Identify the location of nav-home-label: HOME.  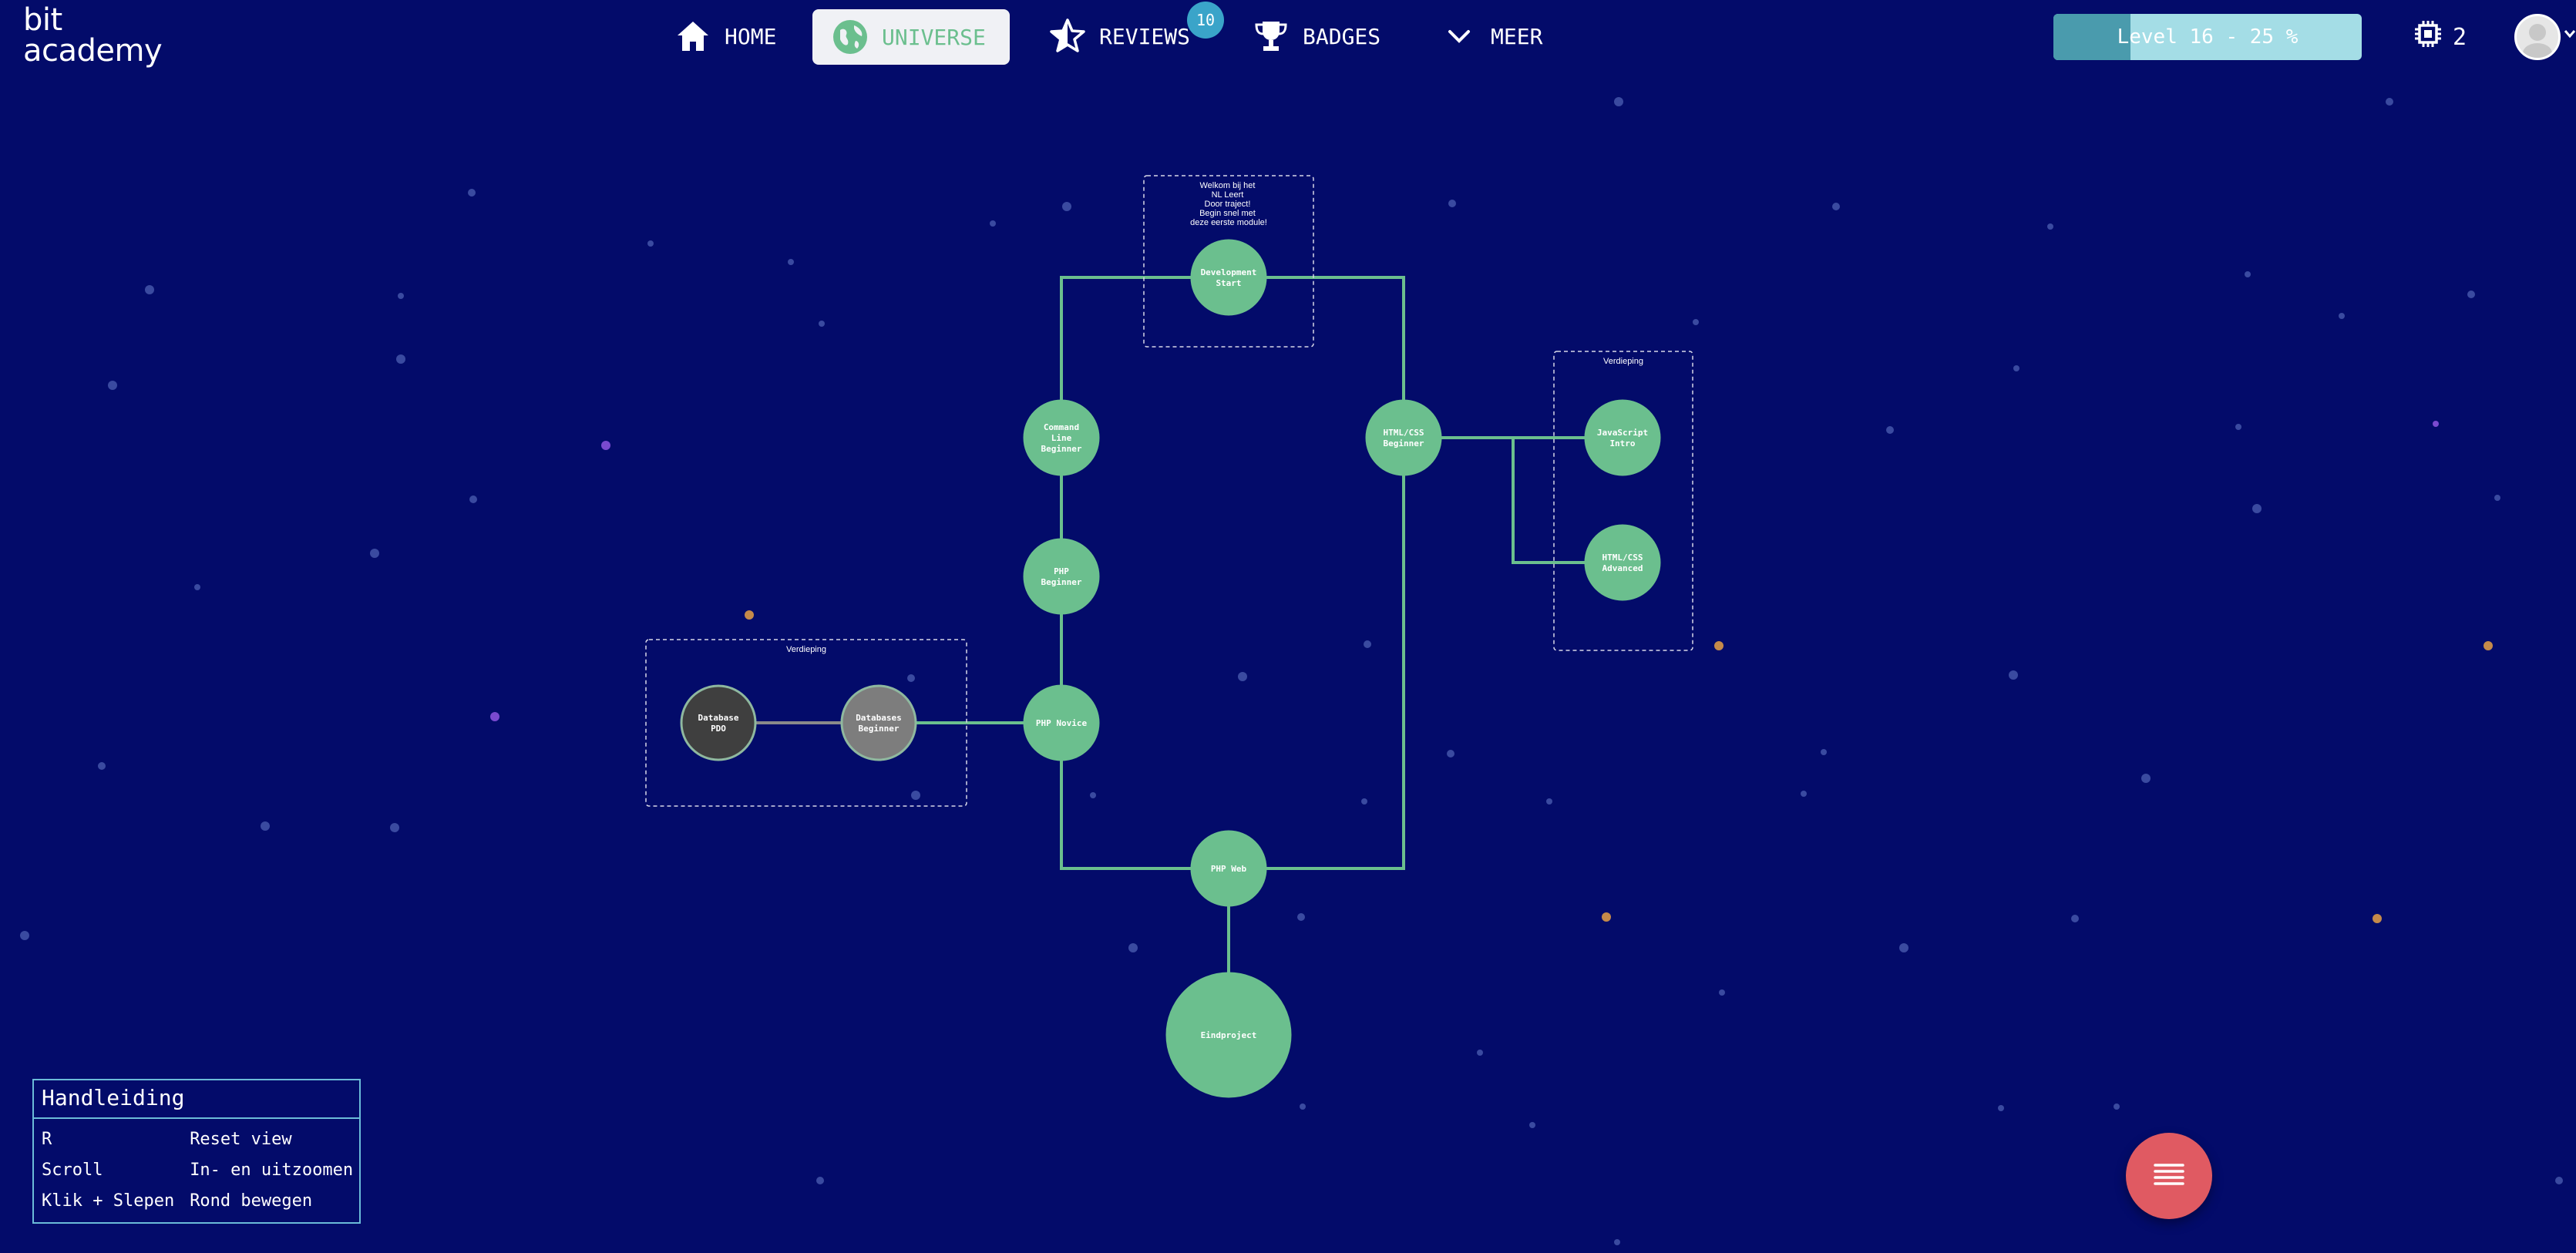
(751, 36).